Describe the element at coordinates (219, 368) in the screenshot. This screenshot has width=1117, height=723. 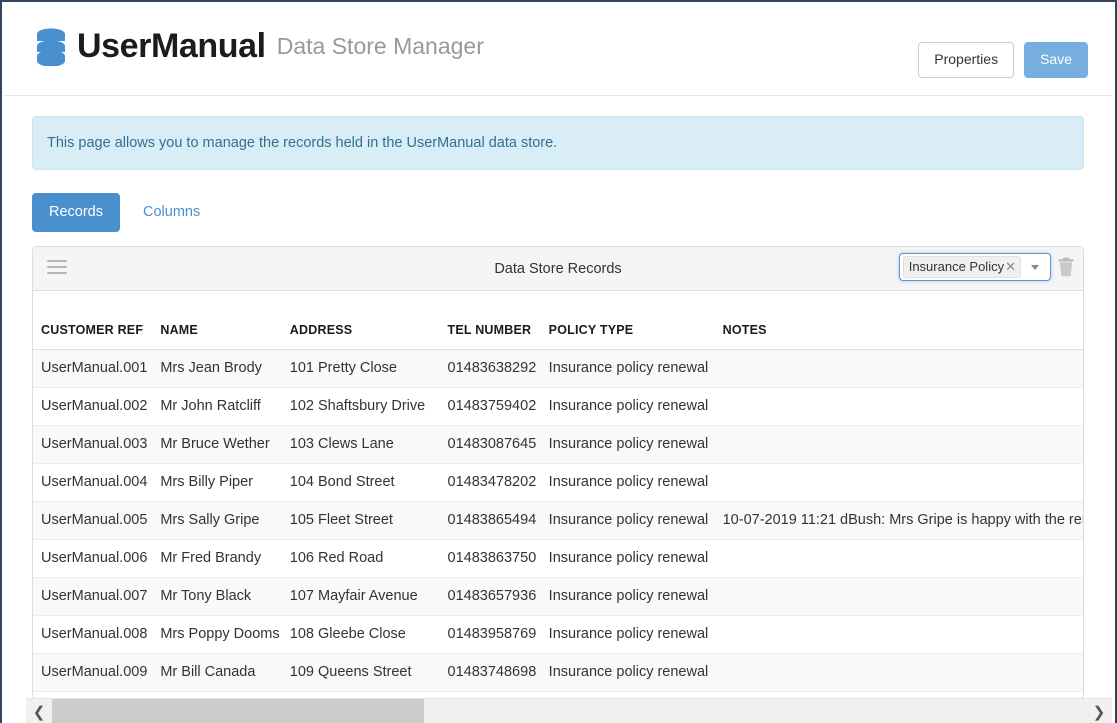
I see `cell-name: Mrs Jean Brody` at that location.